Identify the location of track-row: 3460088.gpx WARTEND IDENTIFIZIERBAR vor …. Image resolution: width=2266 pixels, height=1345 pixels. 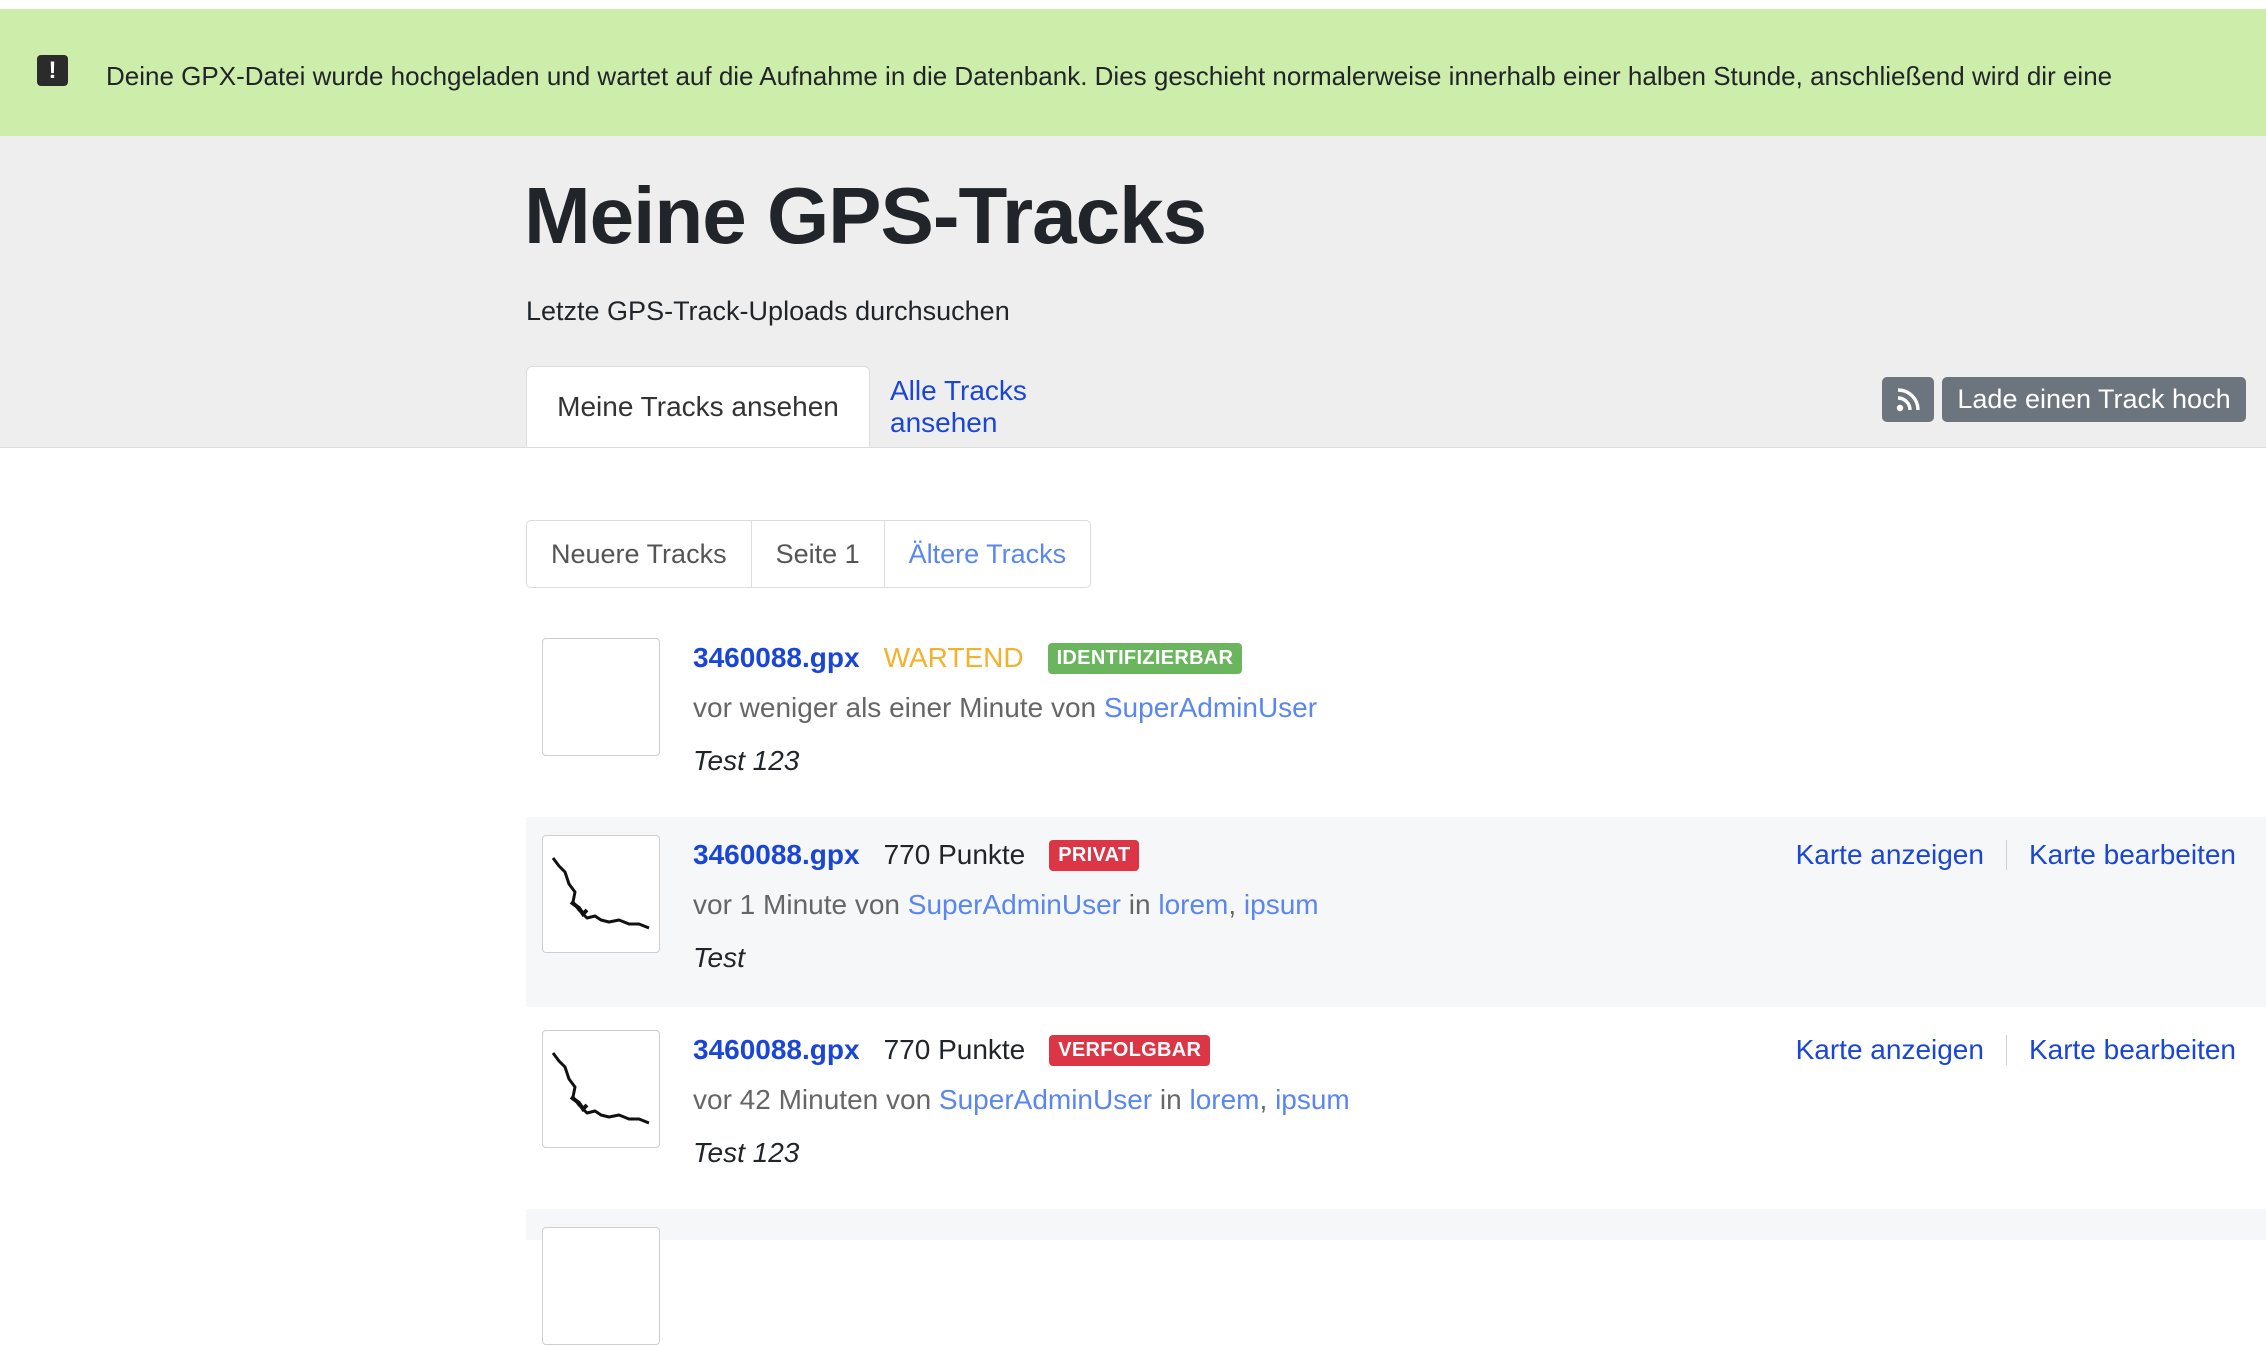
(1396, 715).